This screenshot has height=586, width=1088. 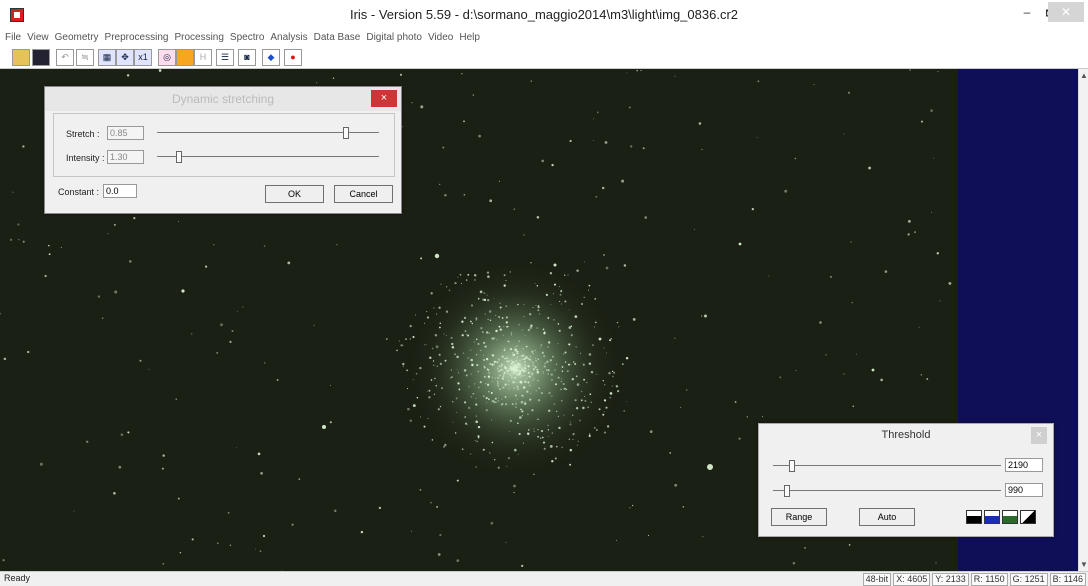 I want to click on menu-spectro: Spectro, so click(x=247, y=38).